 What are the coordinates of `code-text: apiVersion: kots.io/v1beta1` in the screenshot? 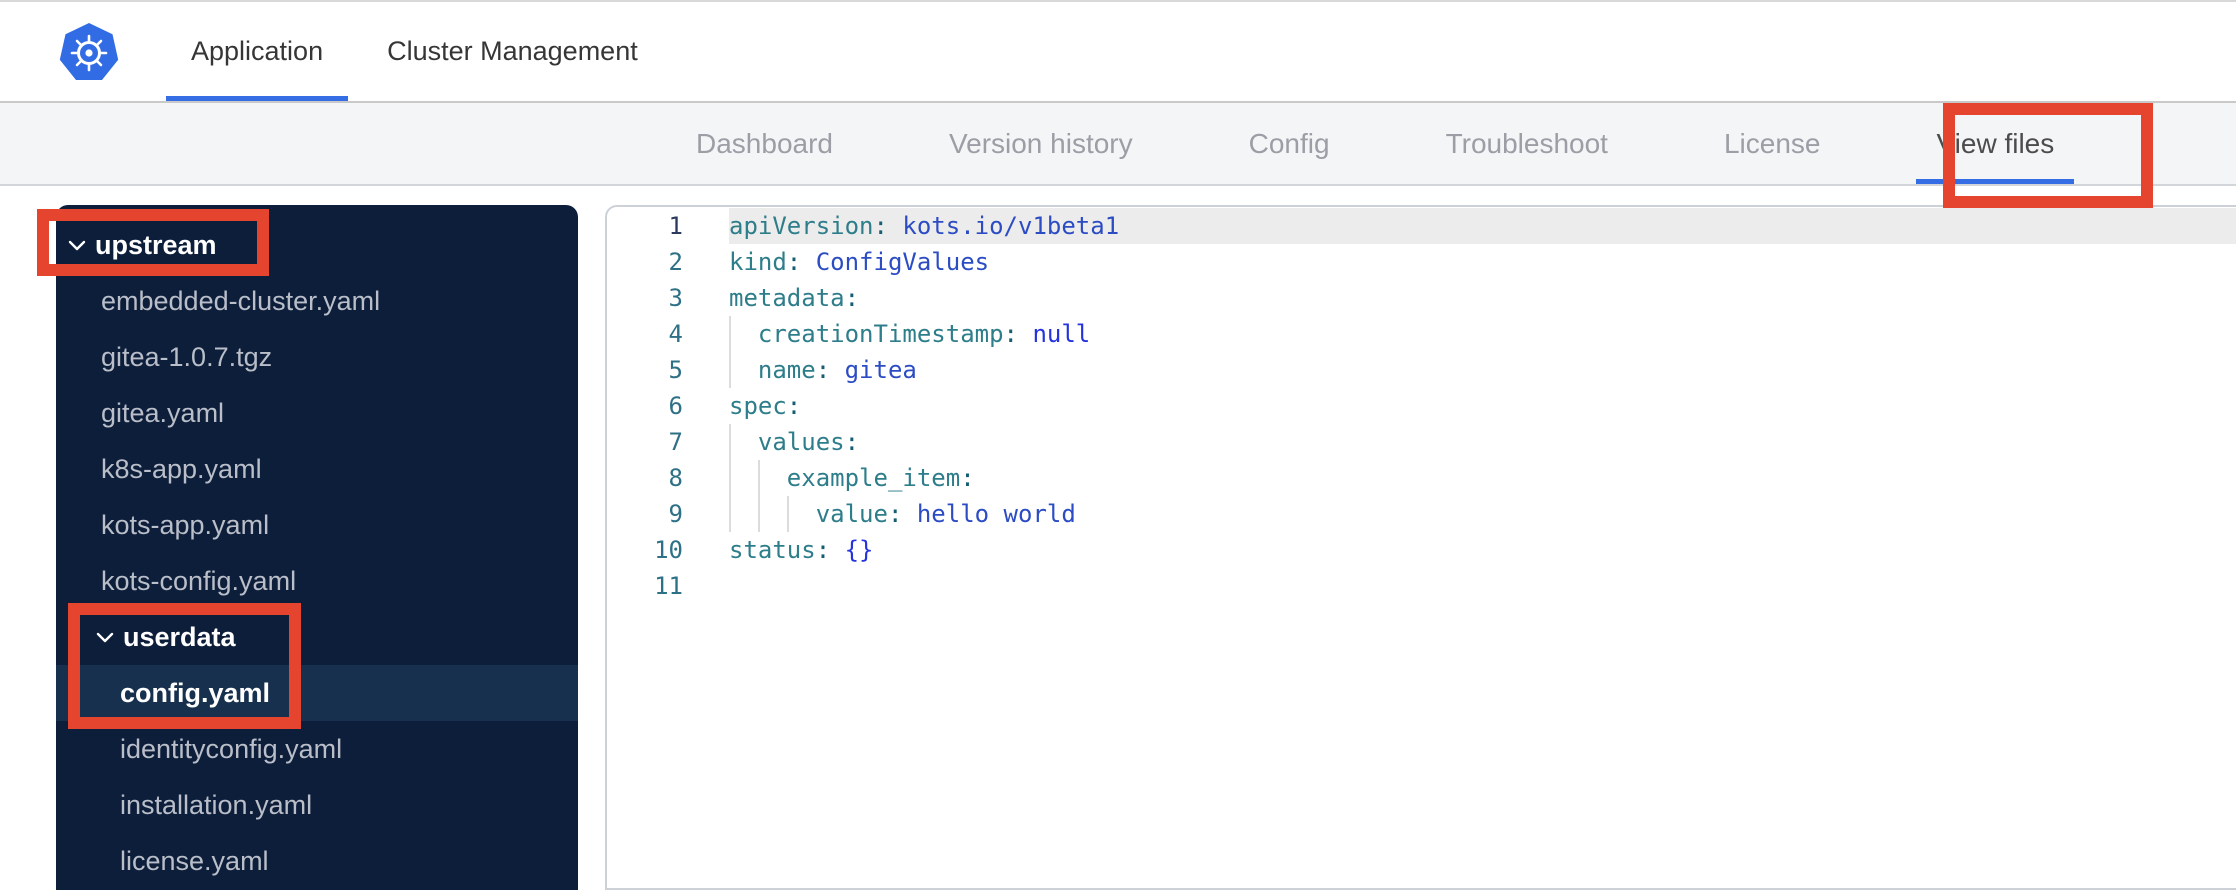 It's located at (1482, 226).